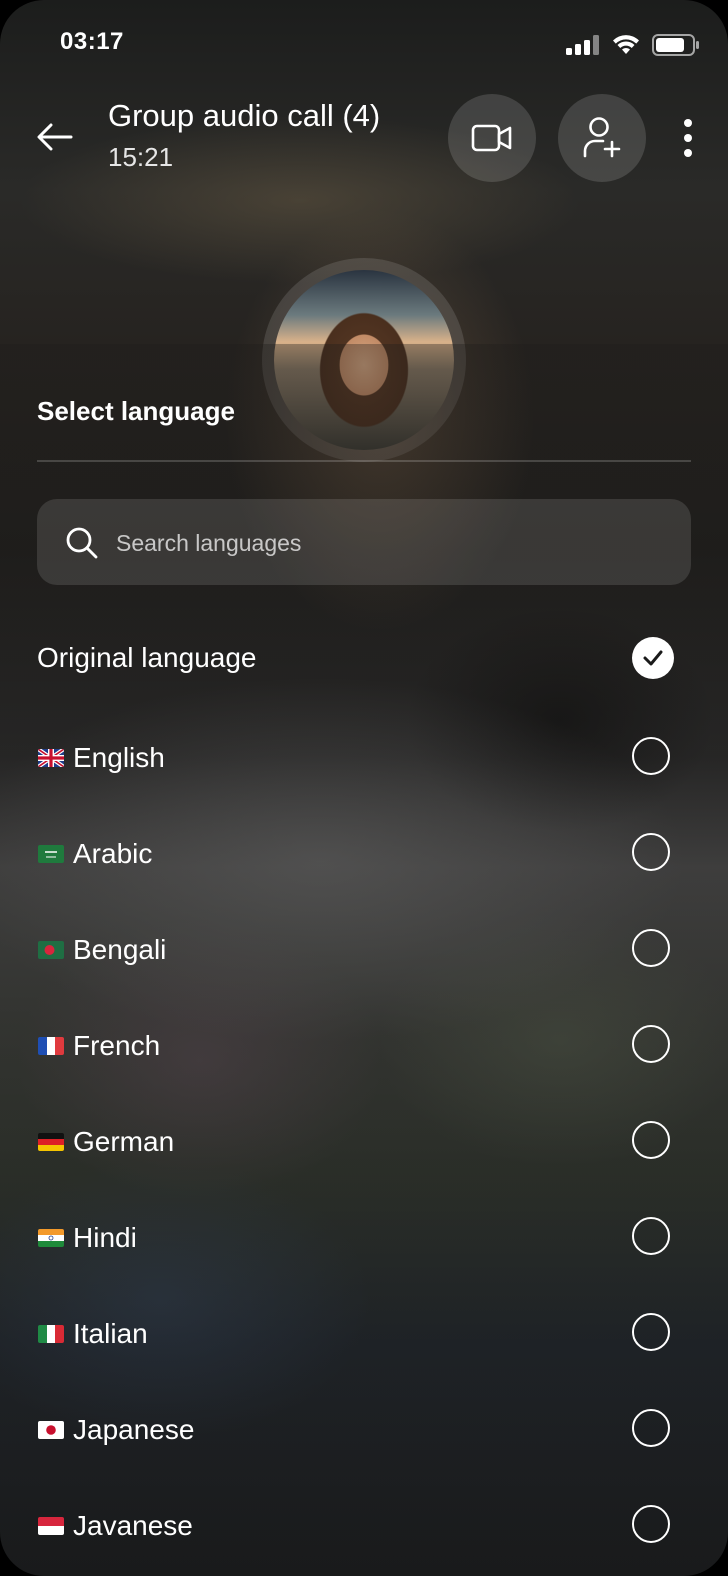 This screenshot has width=728, height=1576. I want to click on flag-bangladesh-icon, so click(51, 950).